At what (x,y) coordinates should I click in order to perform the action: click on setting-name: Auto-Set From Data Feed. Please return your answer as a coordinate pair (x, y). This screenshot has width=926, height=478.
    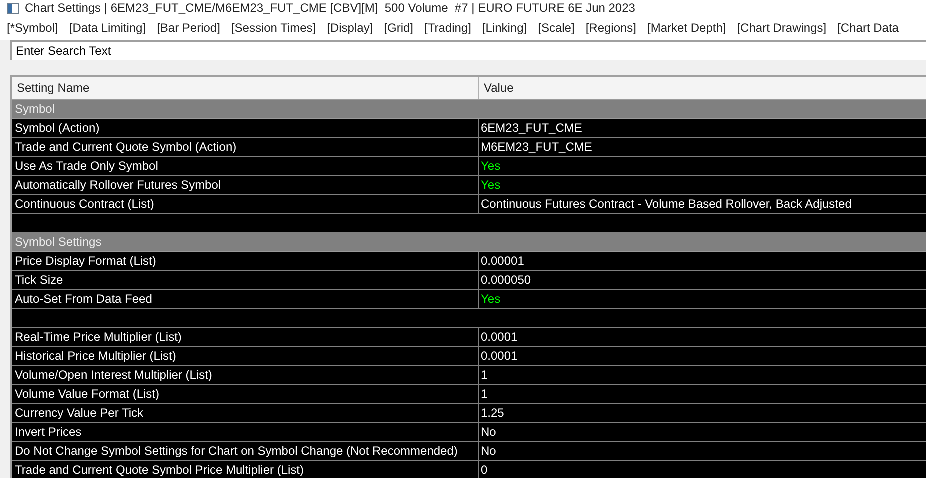
    Looking at the image, I should click on (83, 299).